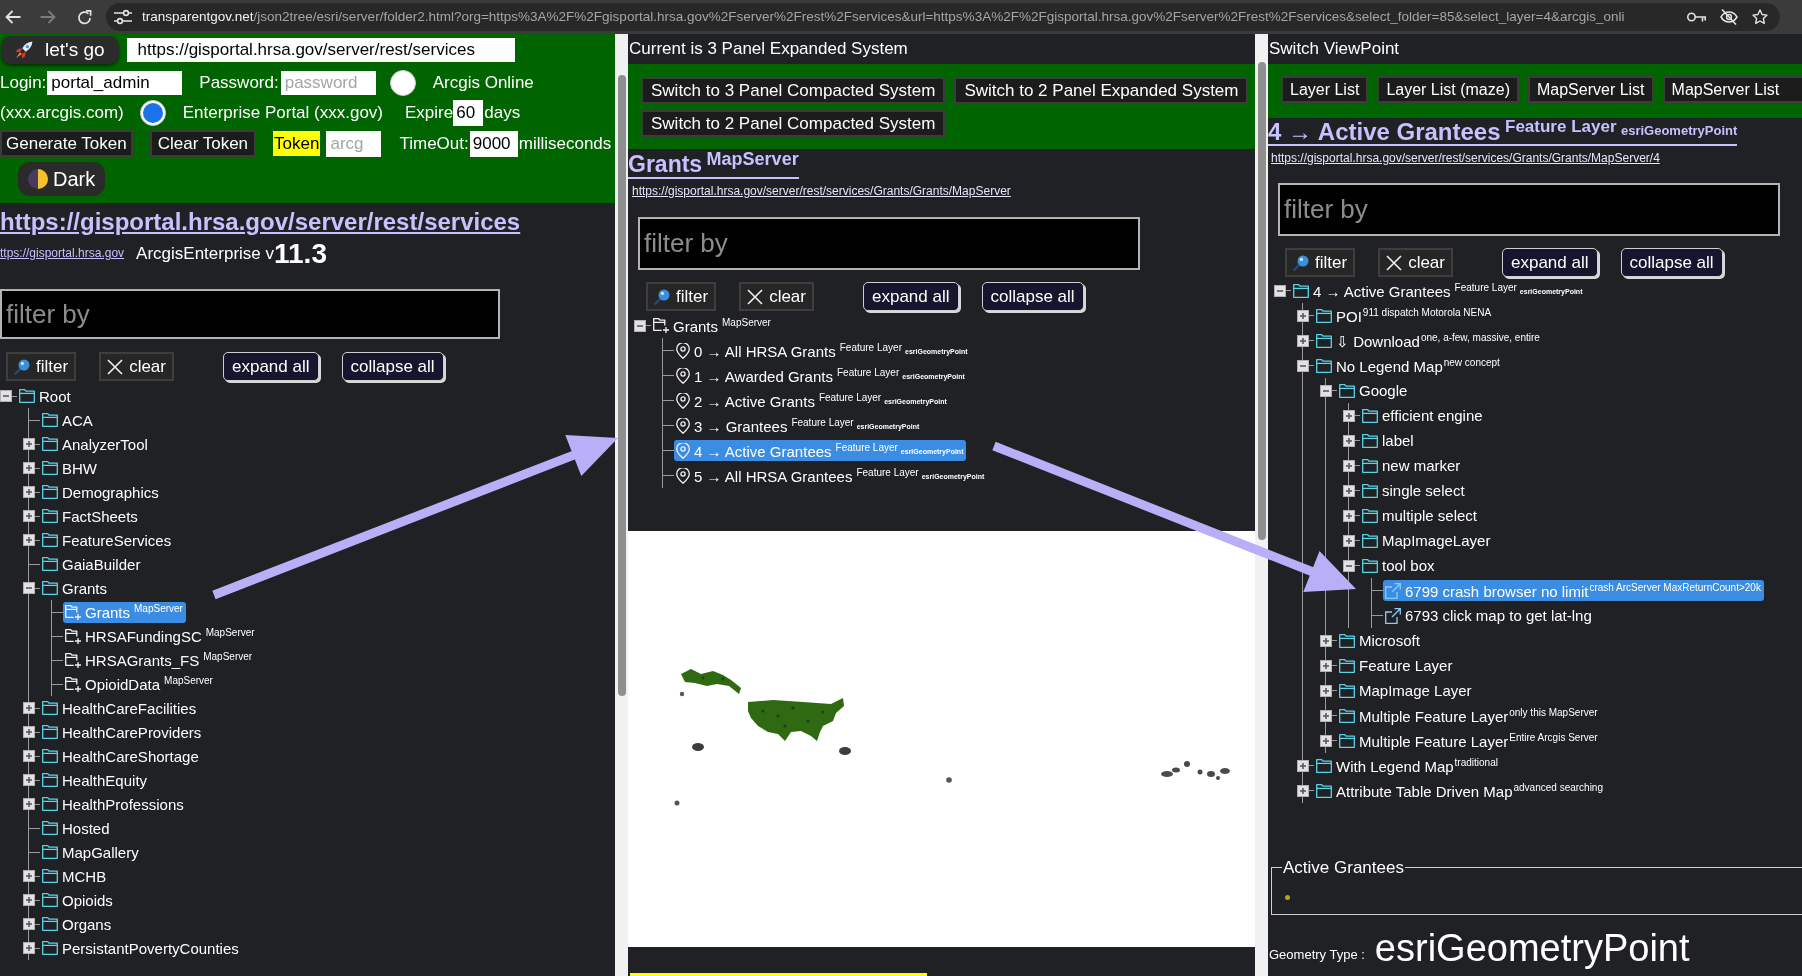 The image size is (1802, 976). I want to click on tree-item: single select, so click(1414, 490).